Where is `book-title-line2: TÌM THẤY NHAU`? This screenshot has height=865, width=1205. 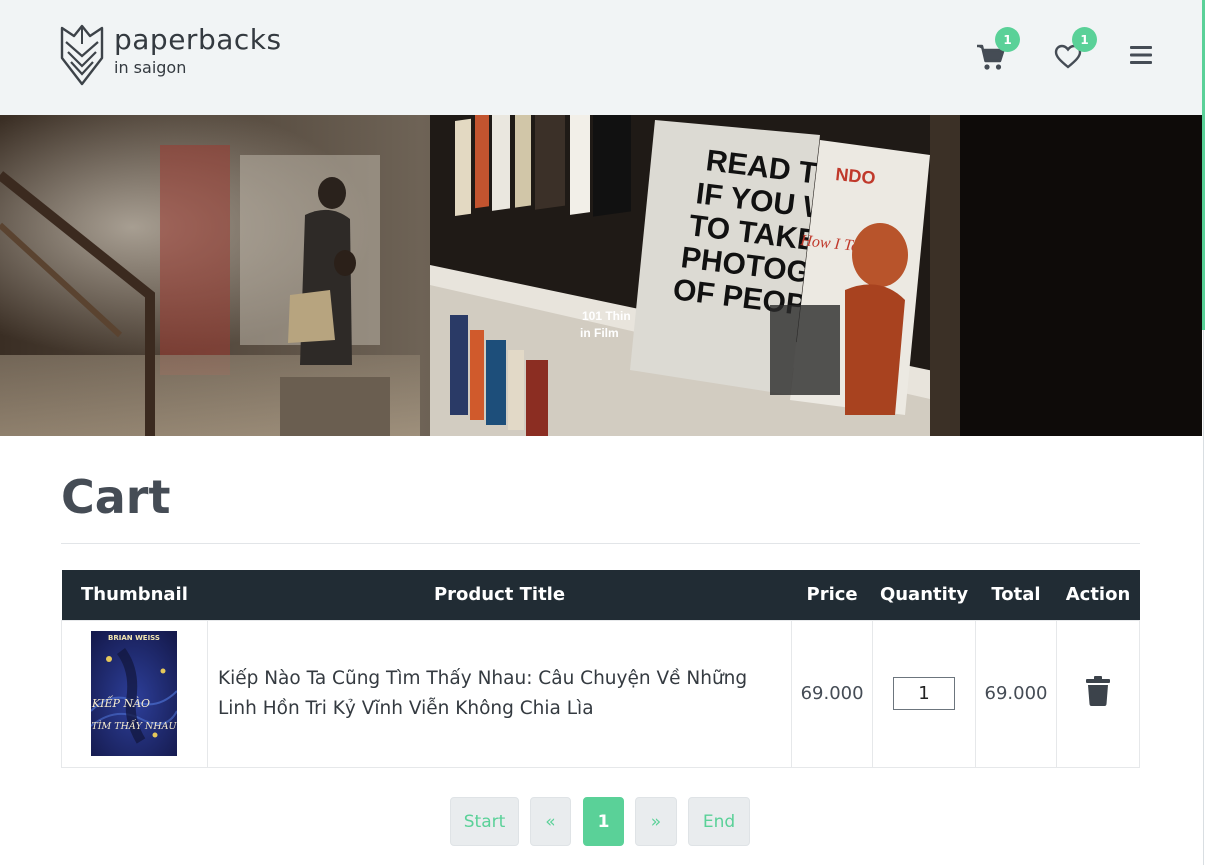 book-title-line2: TÌM THẤY NHAU is located at coordinates (135, 725).